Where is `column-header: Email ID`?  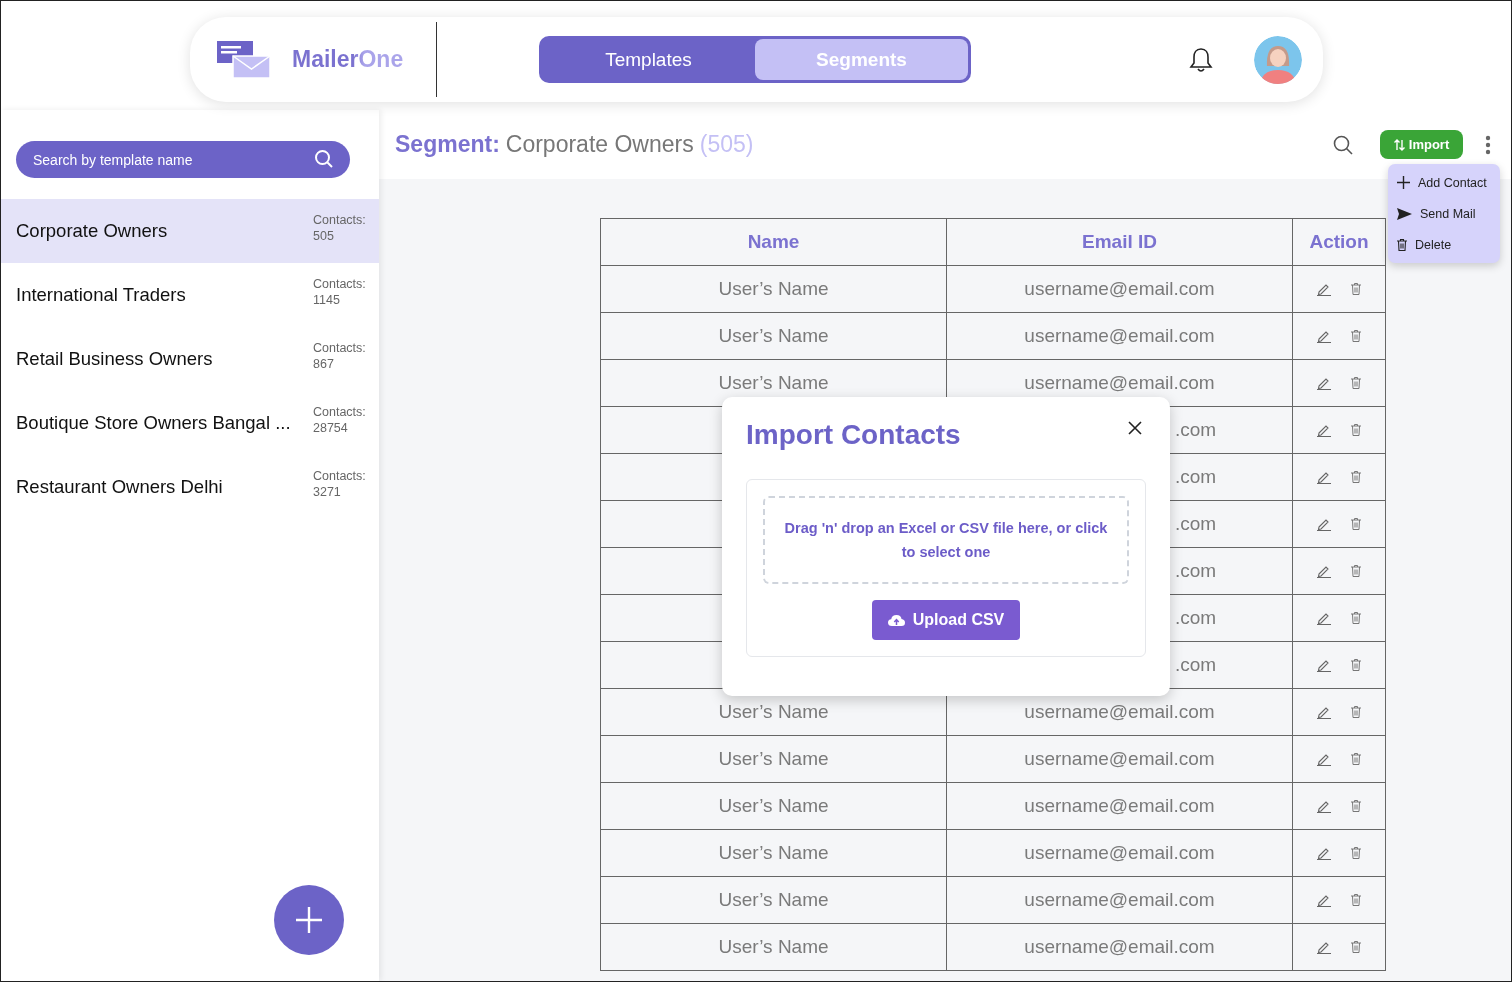 column-header: Email ID is located at coordinates (1119, 242).